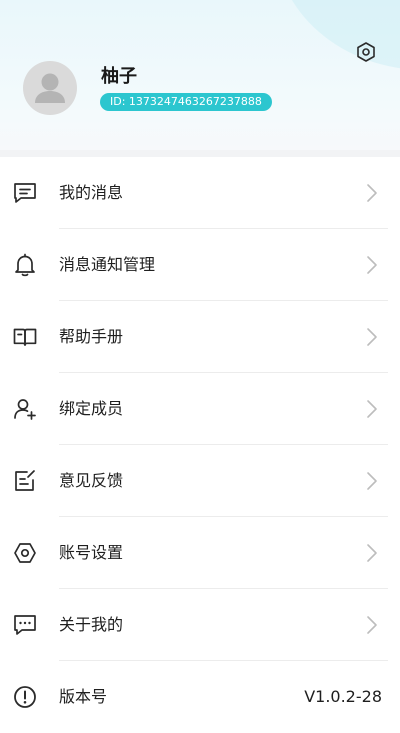  I want to click on settings-button, so click(366, 52).